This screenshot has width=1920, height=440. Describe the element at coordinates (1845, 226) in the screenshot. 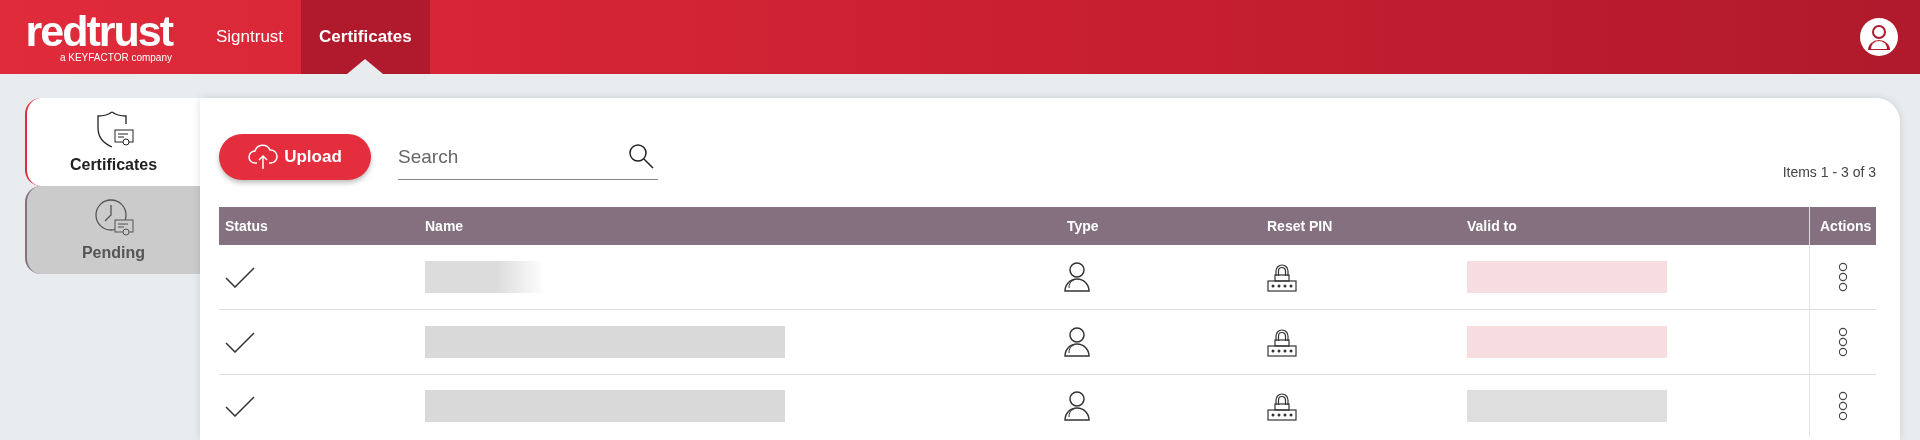

I see `column-header: Actions` at that location.